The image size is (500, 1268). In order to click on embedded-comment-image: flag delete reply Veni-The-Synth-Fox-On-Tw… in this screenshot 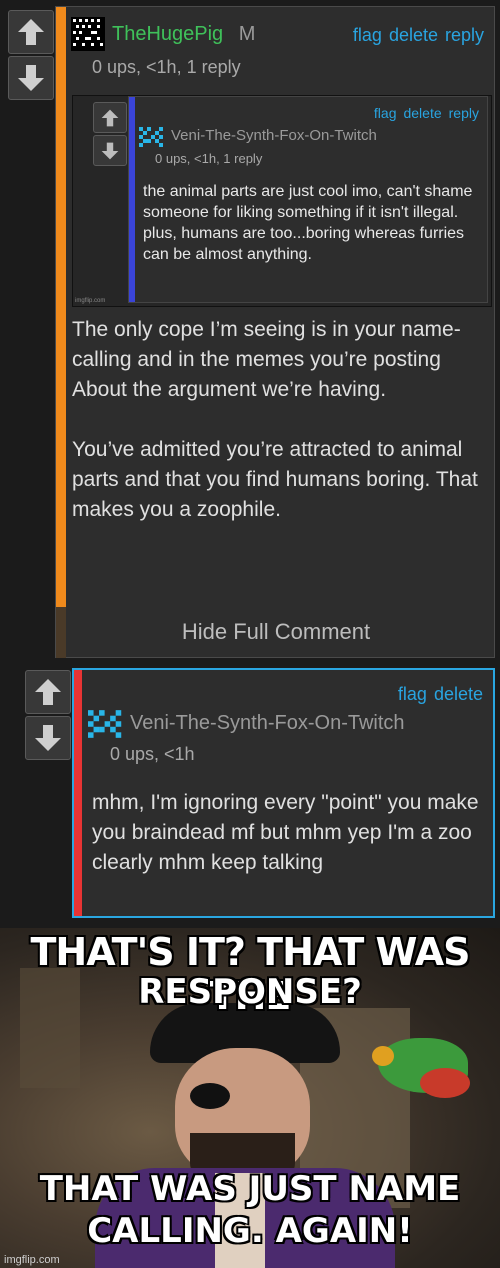, I will do `click(282, 201)`.